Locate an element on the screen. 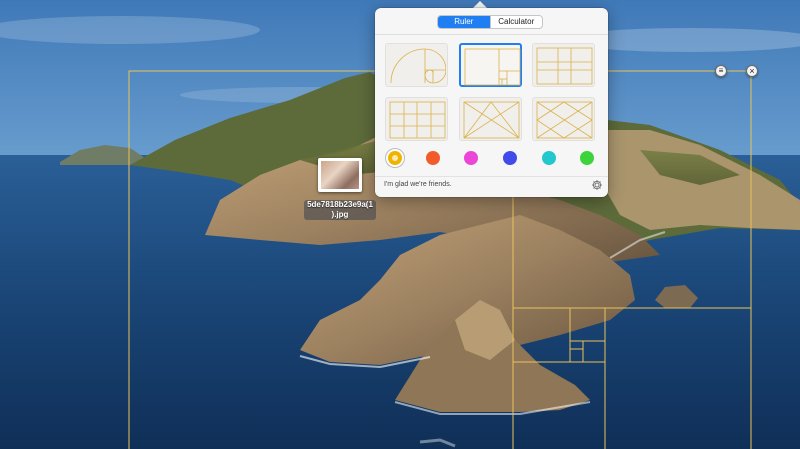 This screenshot has height=449, width=800. menu-icon: ≡ is located at coordinates (721, 71).